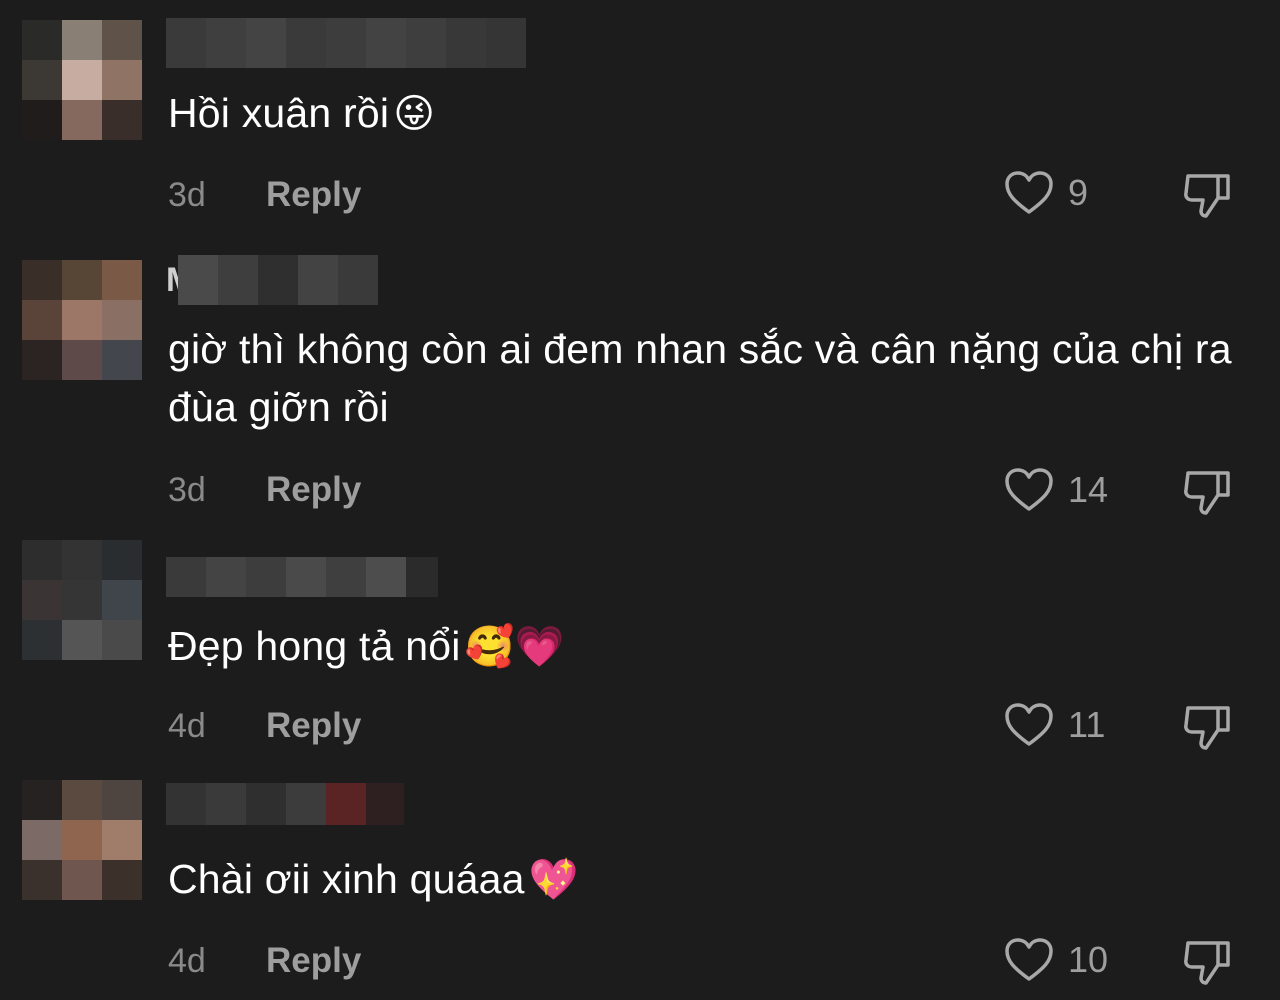 Image resolution: width=1280 pixels, height=1000 pixels. What do you see at coordinates (514, 647) in the screenshot?
I see `comment-emoji: 🥰💗` at bounding box center [514, 647].